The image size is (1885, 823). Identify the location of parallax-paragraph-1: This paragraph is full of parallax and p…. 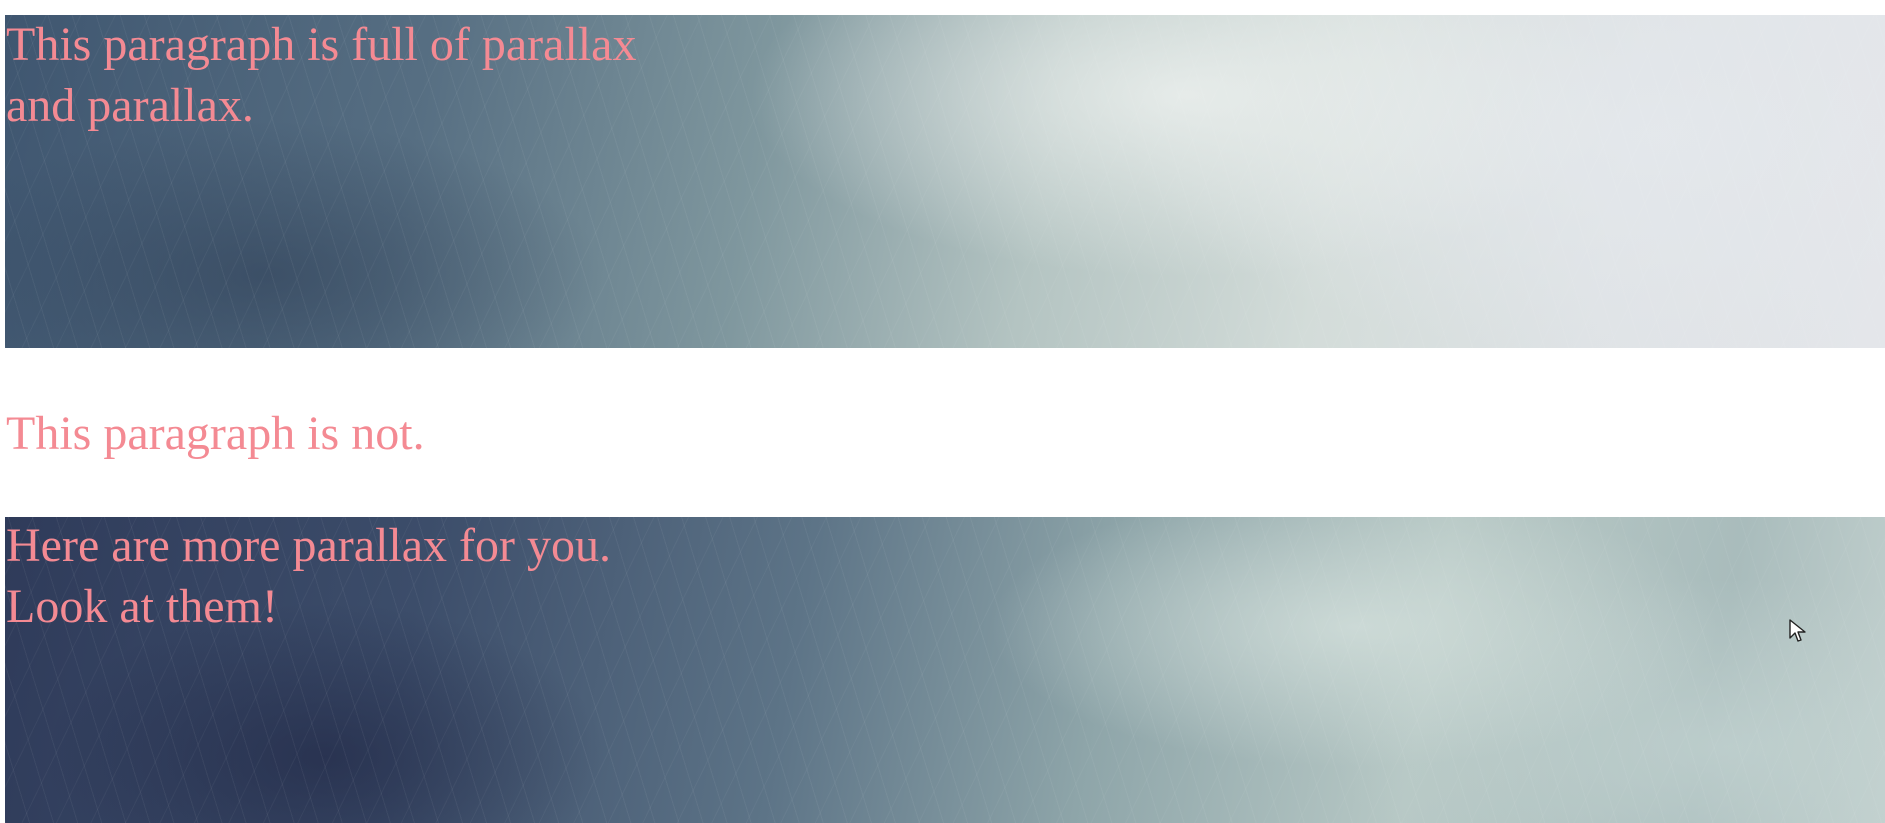
(321, 75).